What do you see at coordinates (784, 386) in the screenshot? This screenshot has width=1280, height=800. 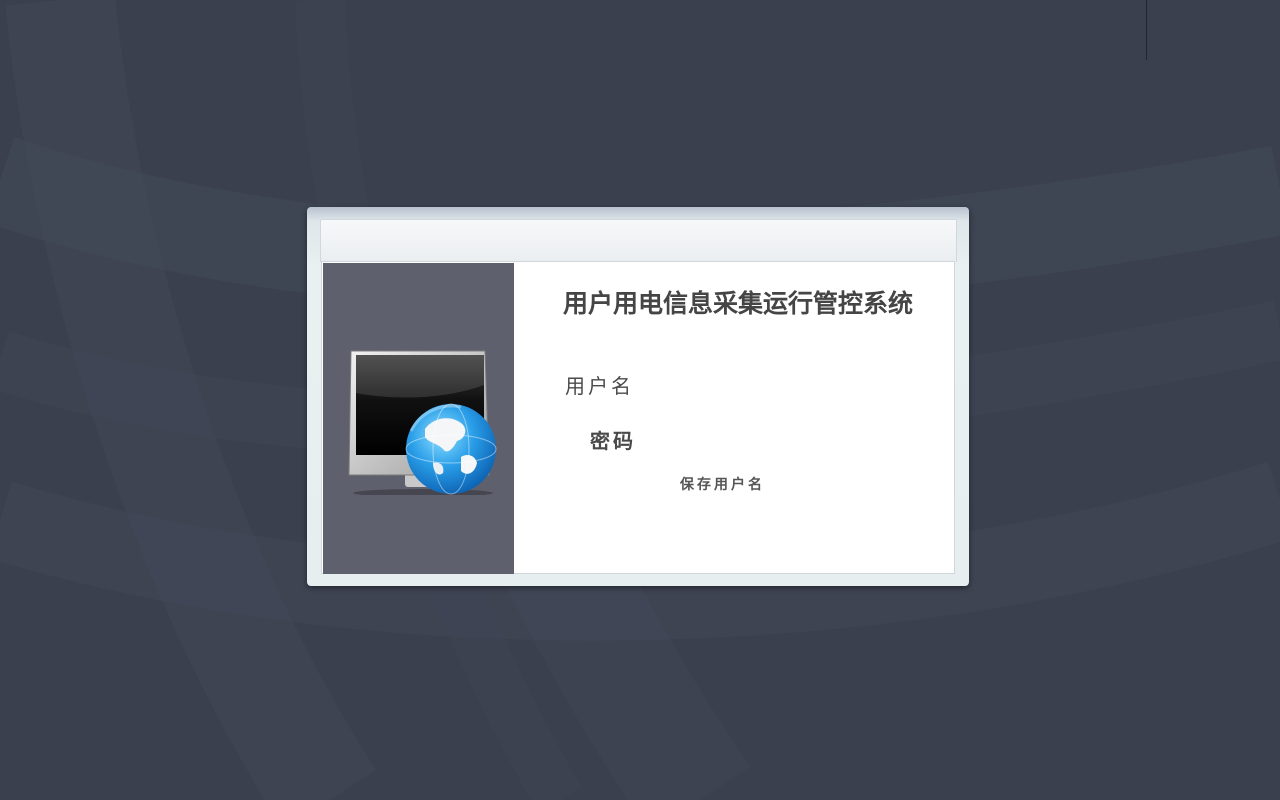 I see `username-input` at bounding box center [784, 386].